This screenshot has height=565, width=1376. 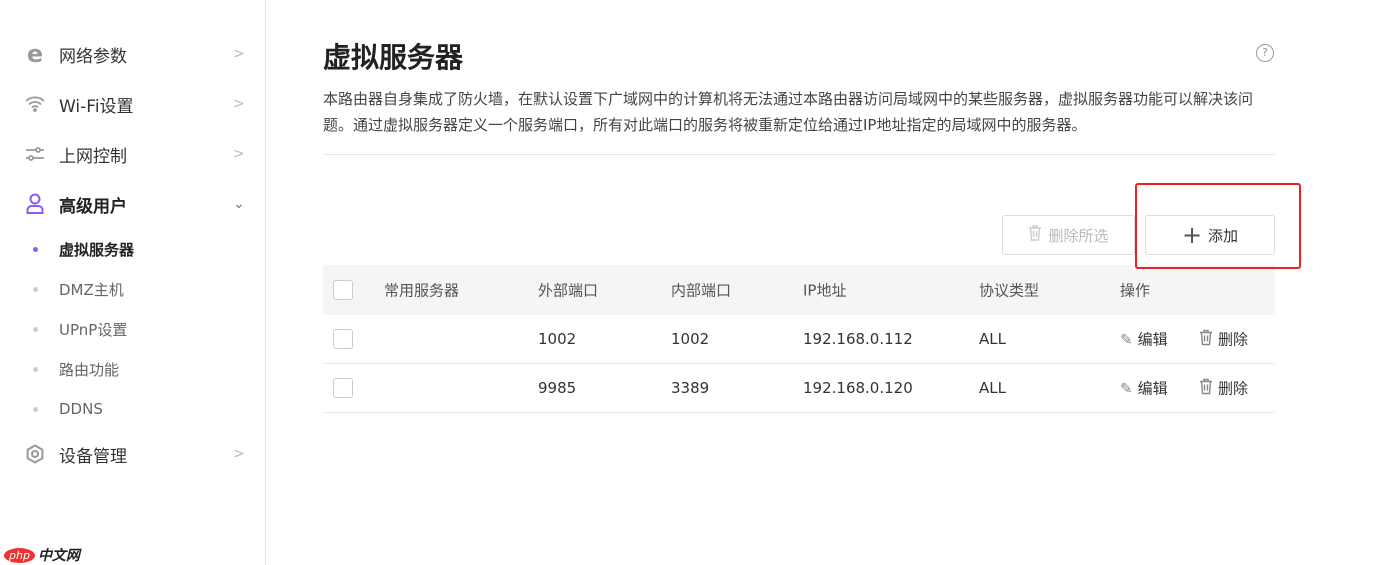 I want to click on sidebar-subitem-label: DMZ主机, so click(x=91, y=289).